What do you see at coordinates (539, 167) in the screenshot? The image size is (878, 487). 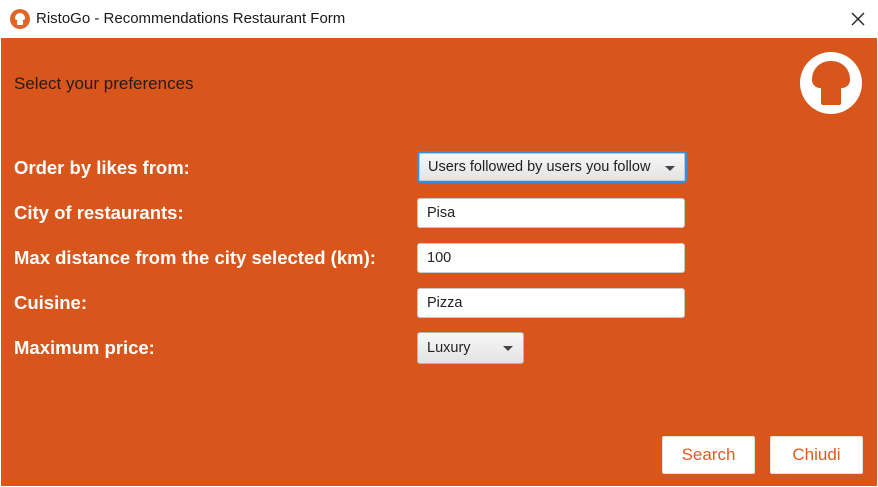 I see `order-by-value: Users followed by users you follow` at bounding box center [539, 167].